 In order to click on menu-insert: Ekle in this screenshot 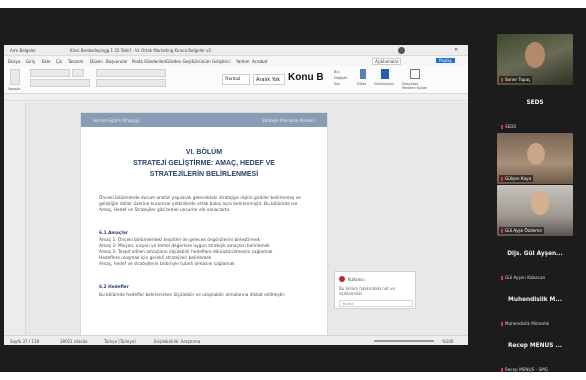, I will do `click(46, 61)`.